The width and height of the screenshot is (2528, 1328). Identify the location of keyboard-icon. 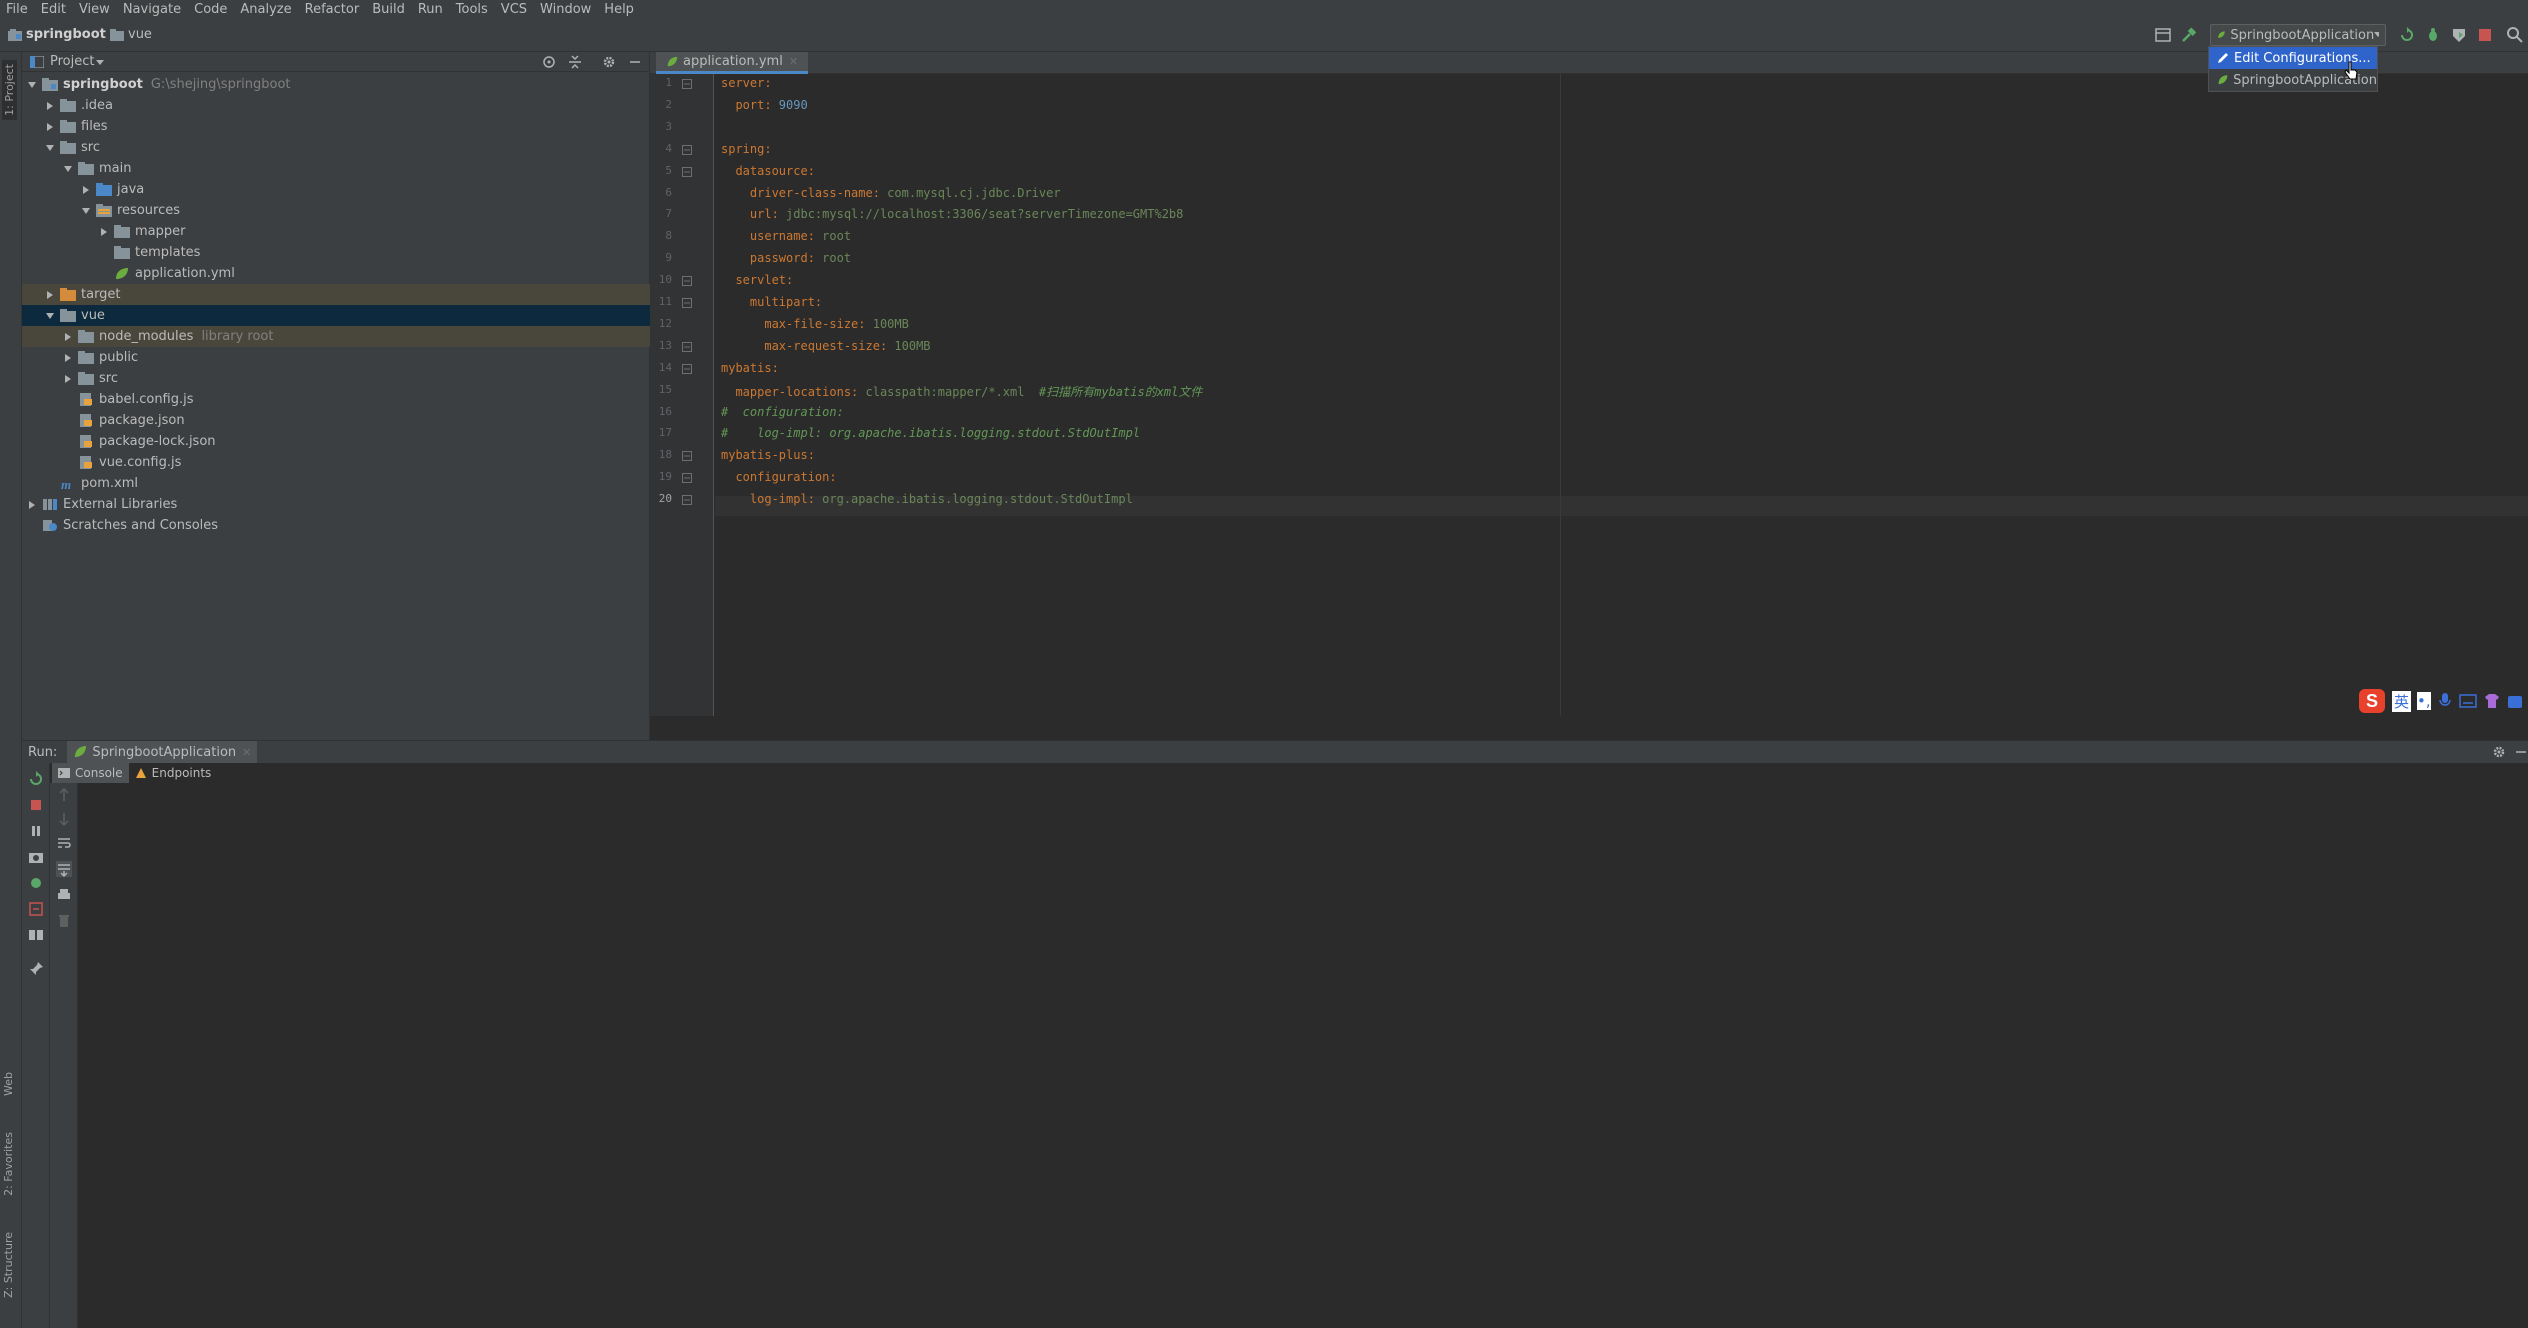
(2467, 701).